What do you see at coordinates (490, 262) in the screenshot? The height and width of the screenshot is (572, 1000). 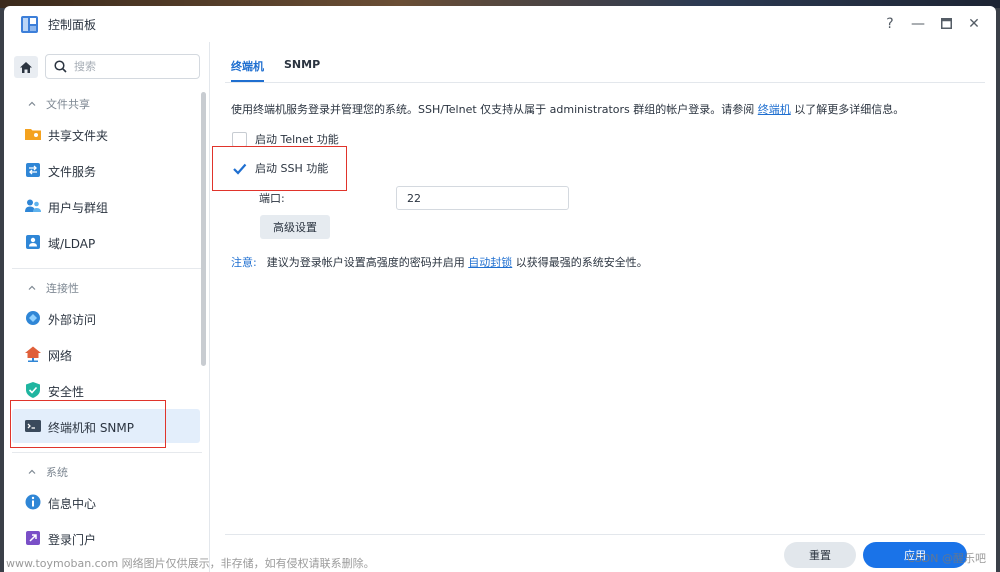 I see `auto-block-link: 自动封锁` at bounding box center [490, 262].